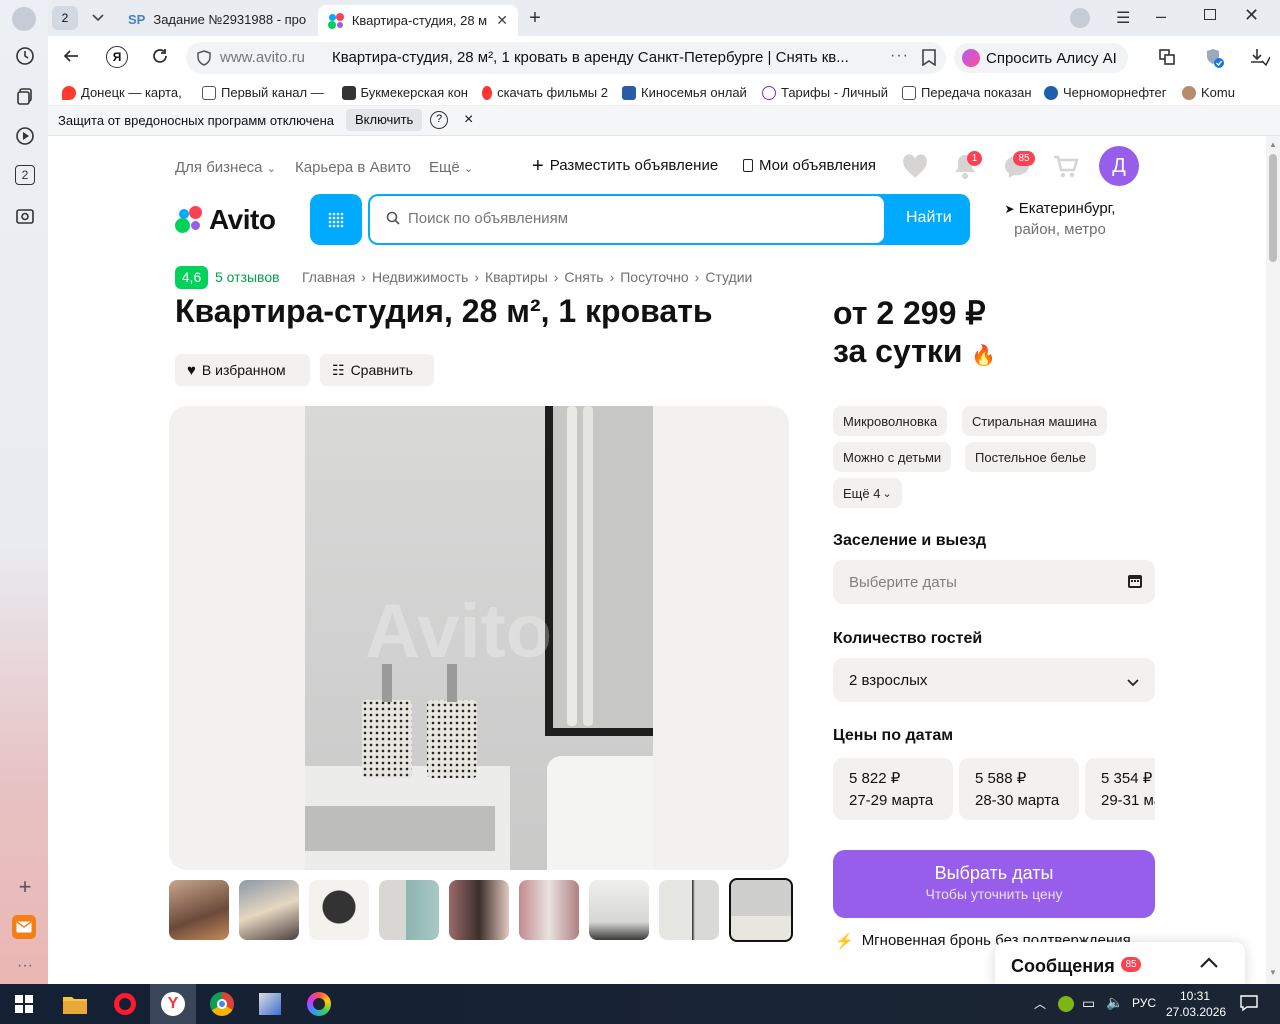 The height and width of the screenshot is (1024, 1280). I want to click on date-price-card: 5 588 ₽28-30 марта, so click(1019, 789).